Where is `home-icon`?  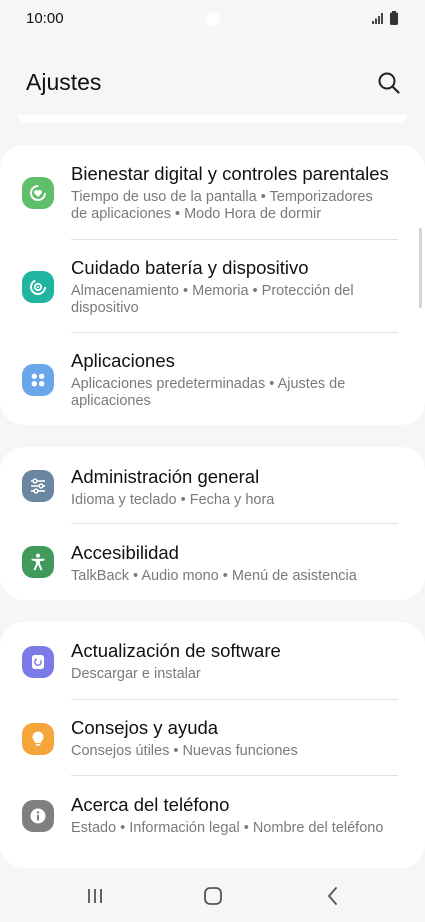
home-icon is located at coordinates (213, 896).